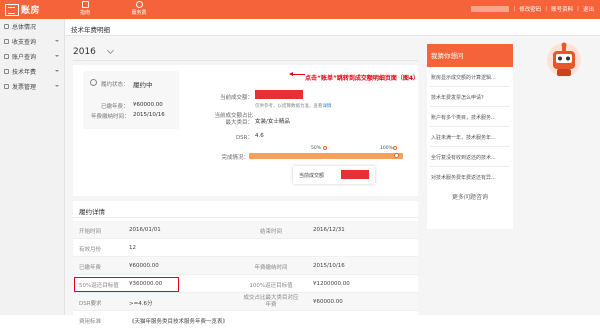 This screenshot has height=329, width=600. Describe the element at coordinates (178, 321) in the screenshot. I see `fee-standard-link: 《天猫年服务类目技术服务年费一览表》` at that location.